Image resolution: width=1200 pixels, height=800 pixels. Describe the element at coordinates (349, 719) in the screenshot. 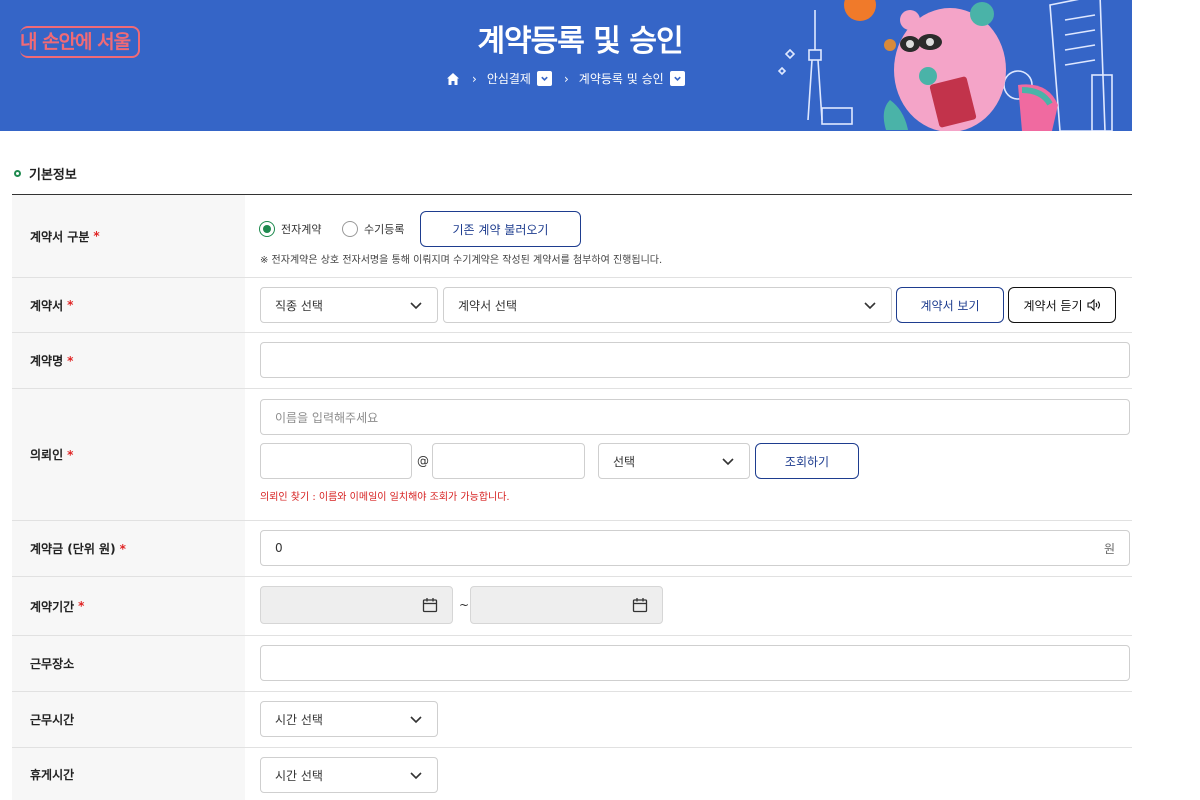

I see `work-hours-select: 시간 선택` at that location.